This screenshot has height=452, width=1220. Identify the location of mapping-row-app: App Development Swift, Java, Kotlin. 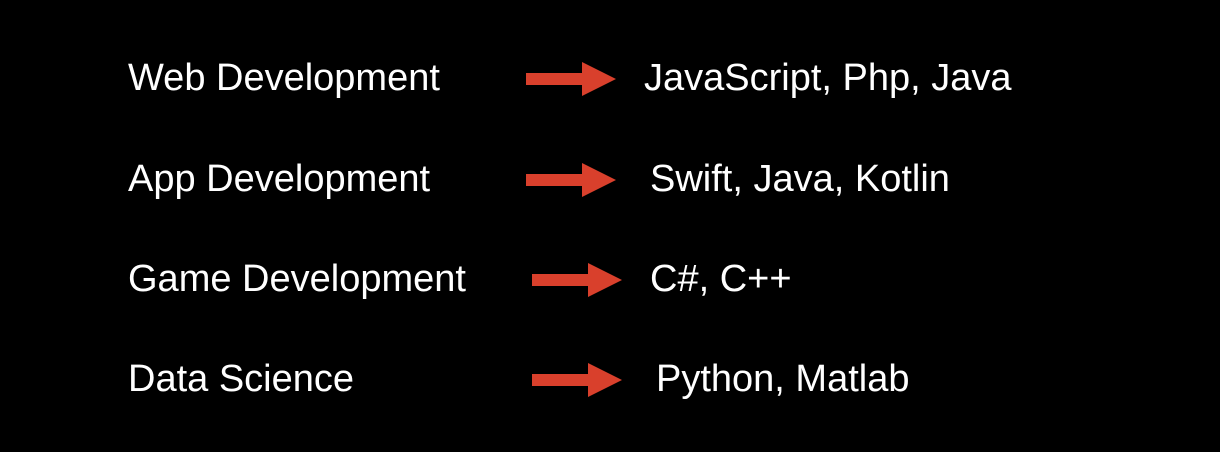
(610, 179).